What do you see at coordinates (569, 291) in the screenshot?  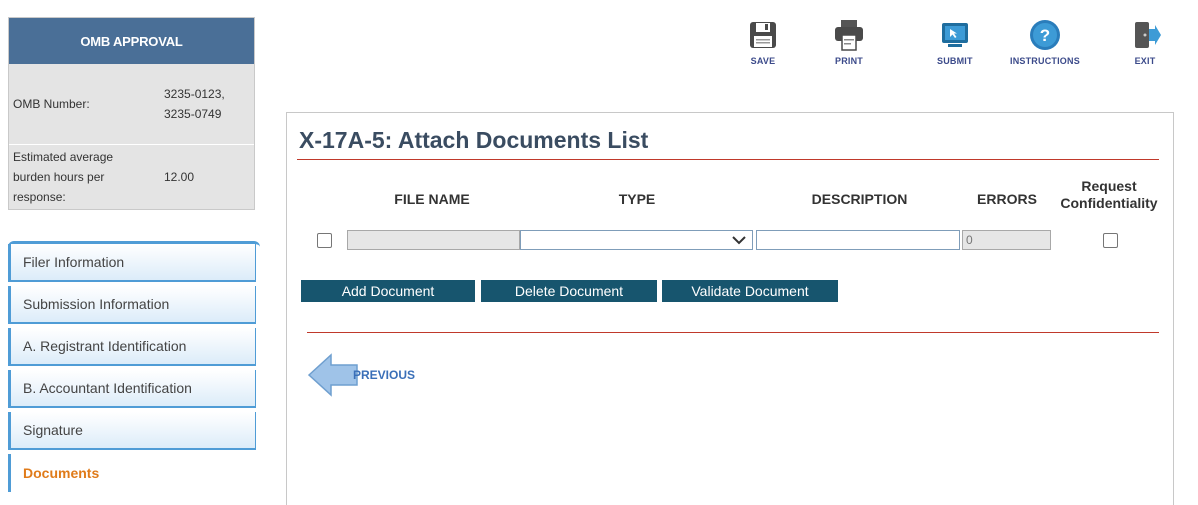 I see `delete-document-button: Delete Document` at bounding box center [569, 291].